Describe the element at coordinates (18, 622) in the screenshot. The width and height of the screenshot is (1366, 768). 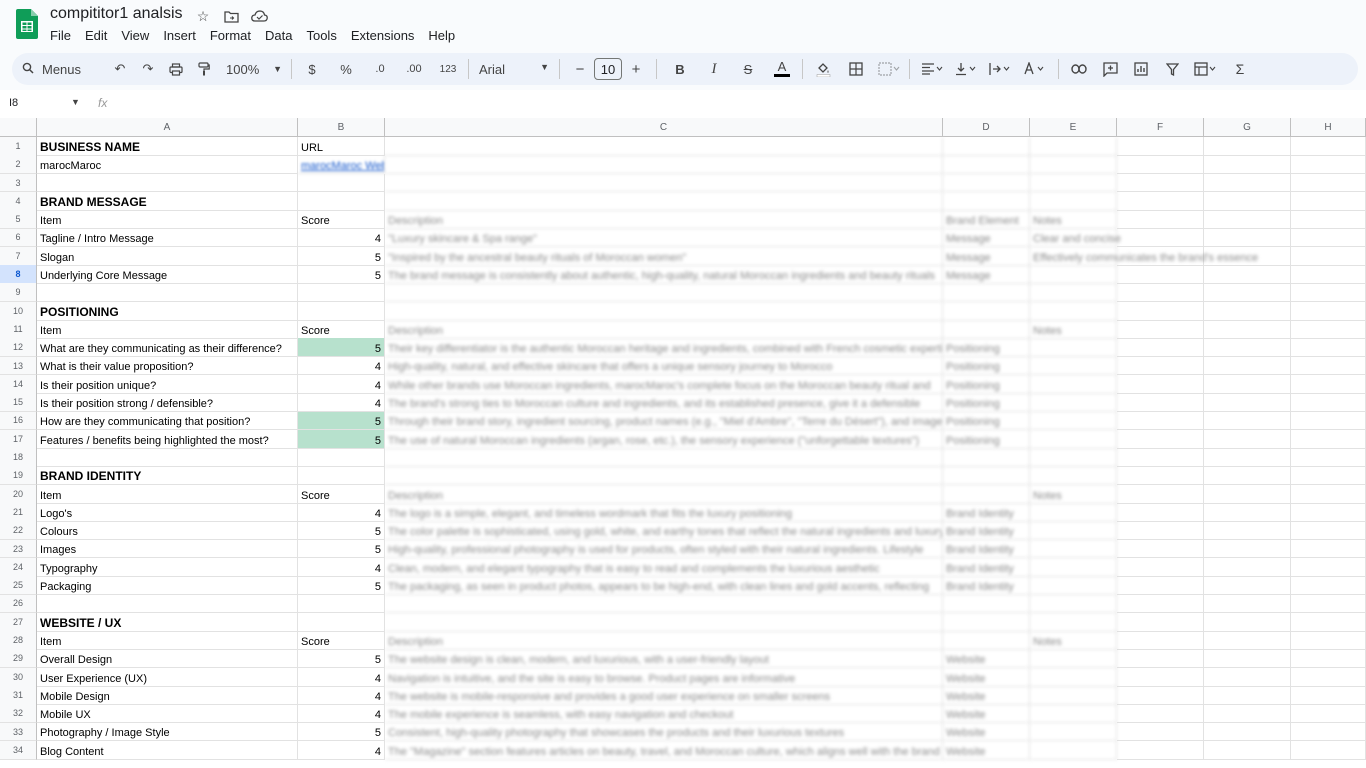
I see `row-header-27: 27` at that location.